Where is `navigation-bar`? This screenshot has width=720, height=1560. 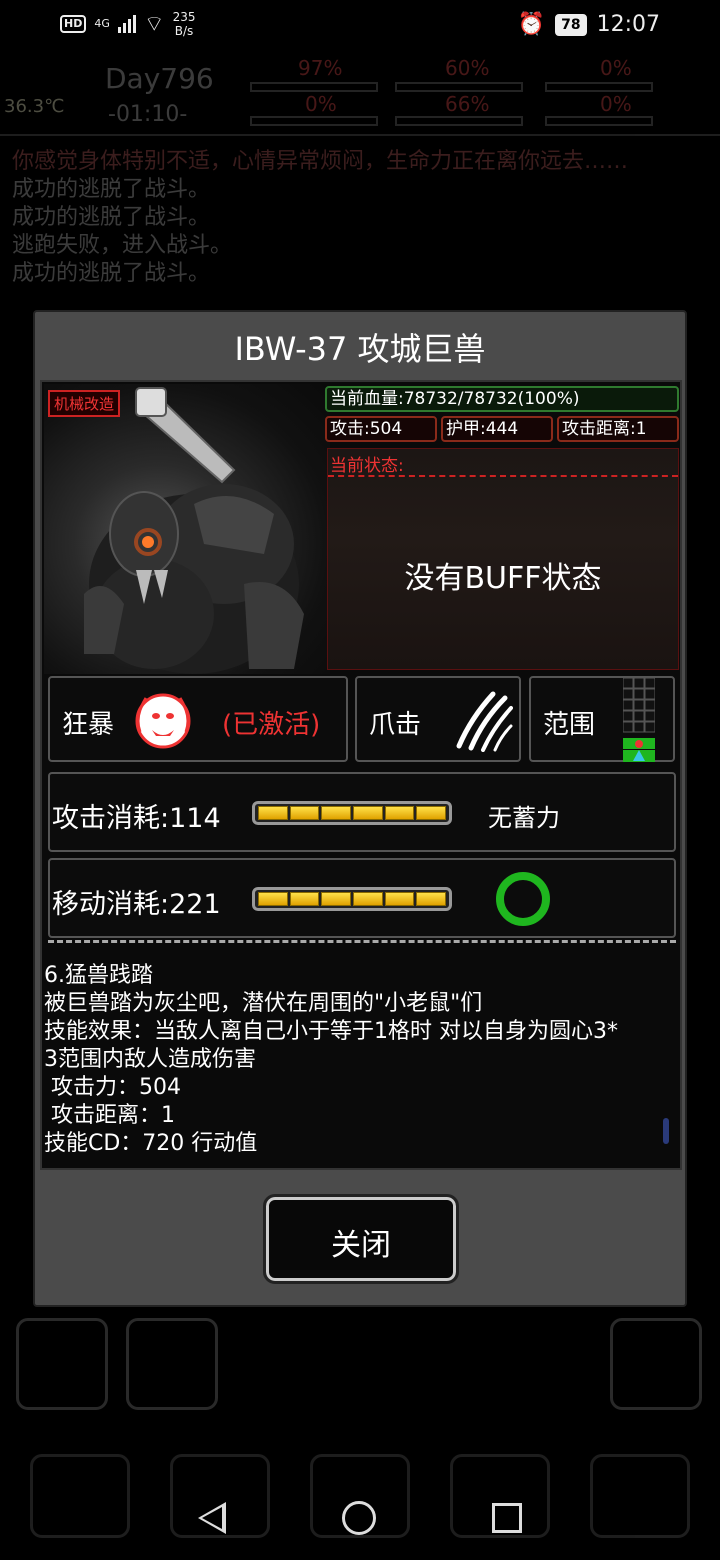 navigation-bar is located at coordinates (360, 1518).